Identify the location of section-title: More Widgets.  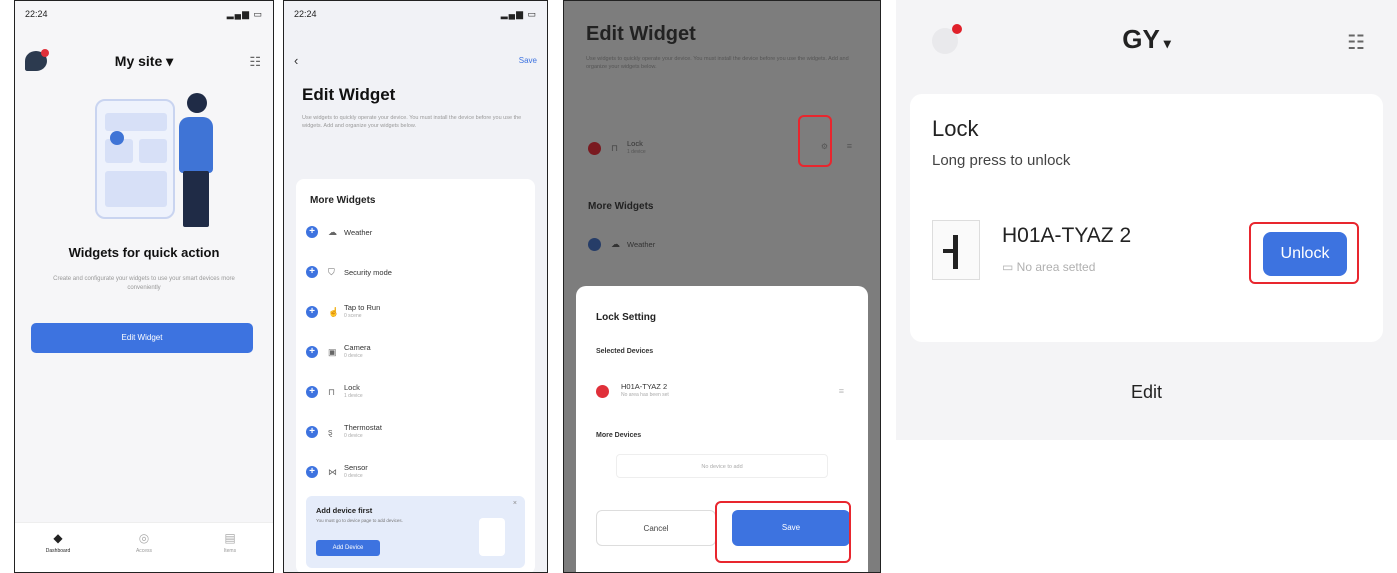
(343, 200).